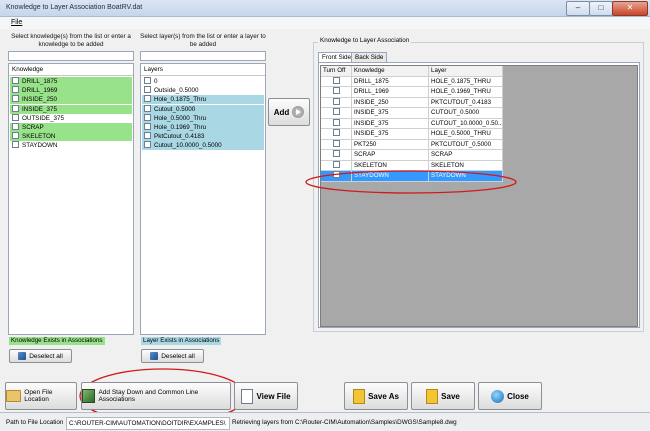 The image size is (650, 431). I want to click on knowledge-cell: INSIDE_250, so click(390, 102).